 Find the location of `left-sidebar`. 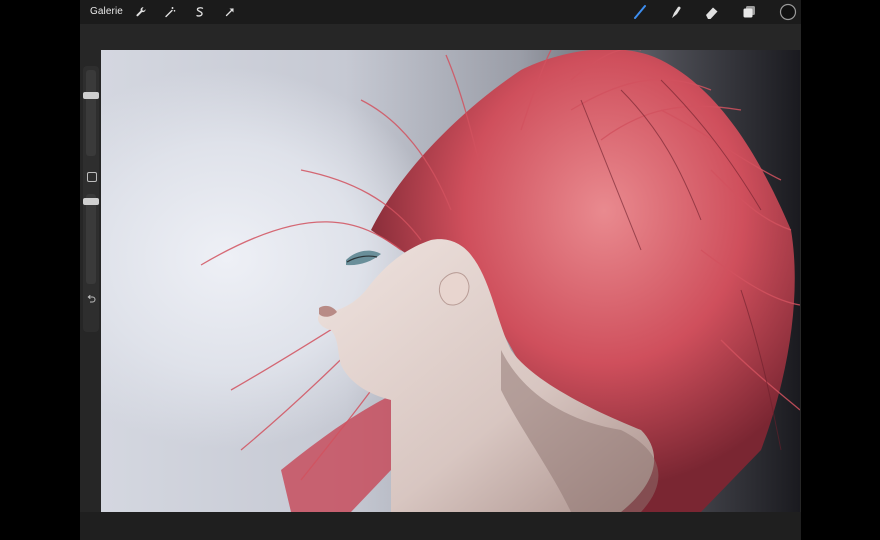

left-sidebar is located at coordinates (91, 199).